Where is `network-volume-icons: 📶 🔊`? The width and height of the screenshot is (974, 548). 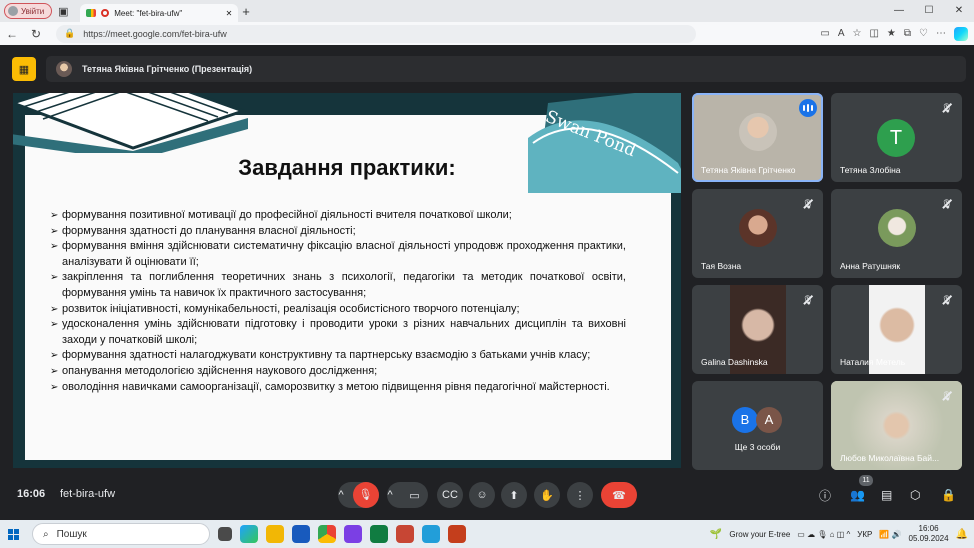 network-volume-icons: 📶 🔊 is located at coordinates (890, 534).